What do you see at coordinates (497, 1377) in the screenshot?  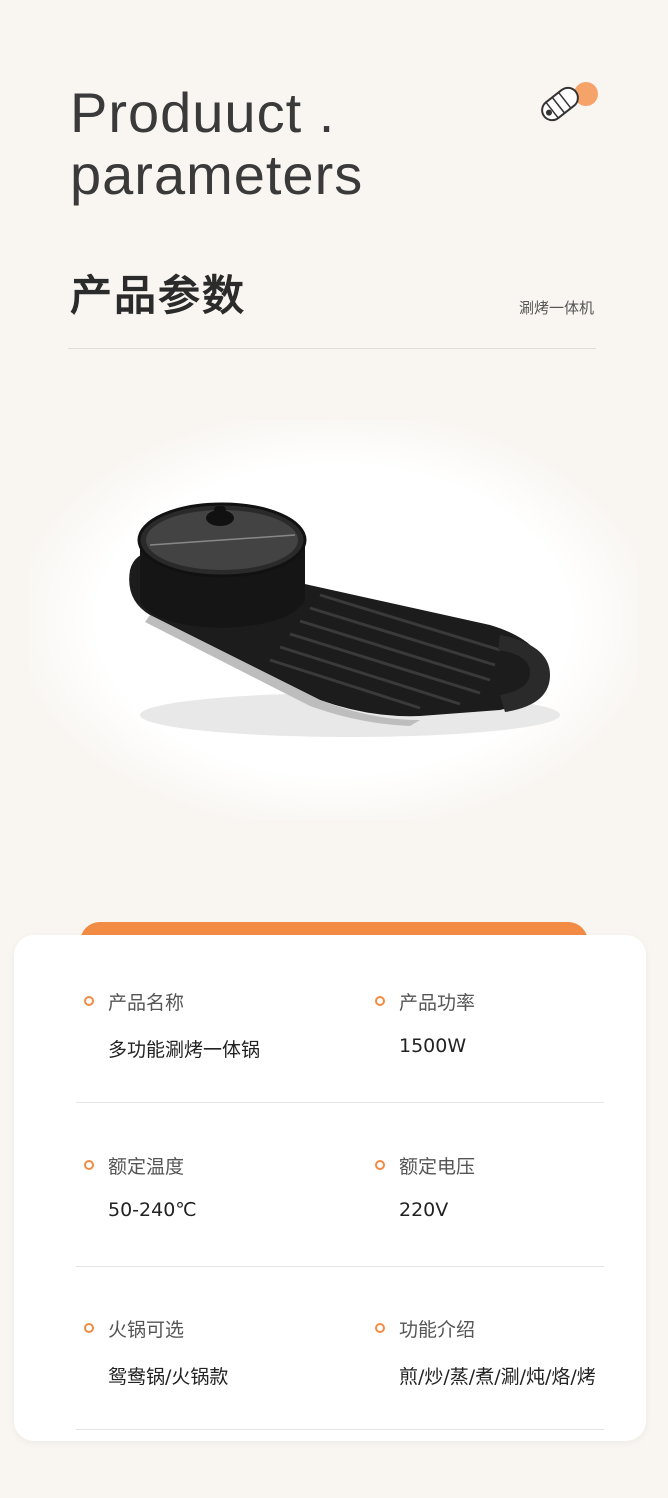 I see `param-value: 煎/炒/蒸/煮/涮/炖/烙/烤` at bounding box center [497, 1377].